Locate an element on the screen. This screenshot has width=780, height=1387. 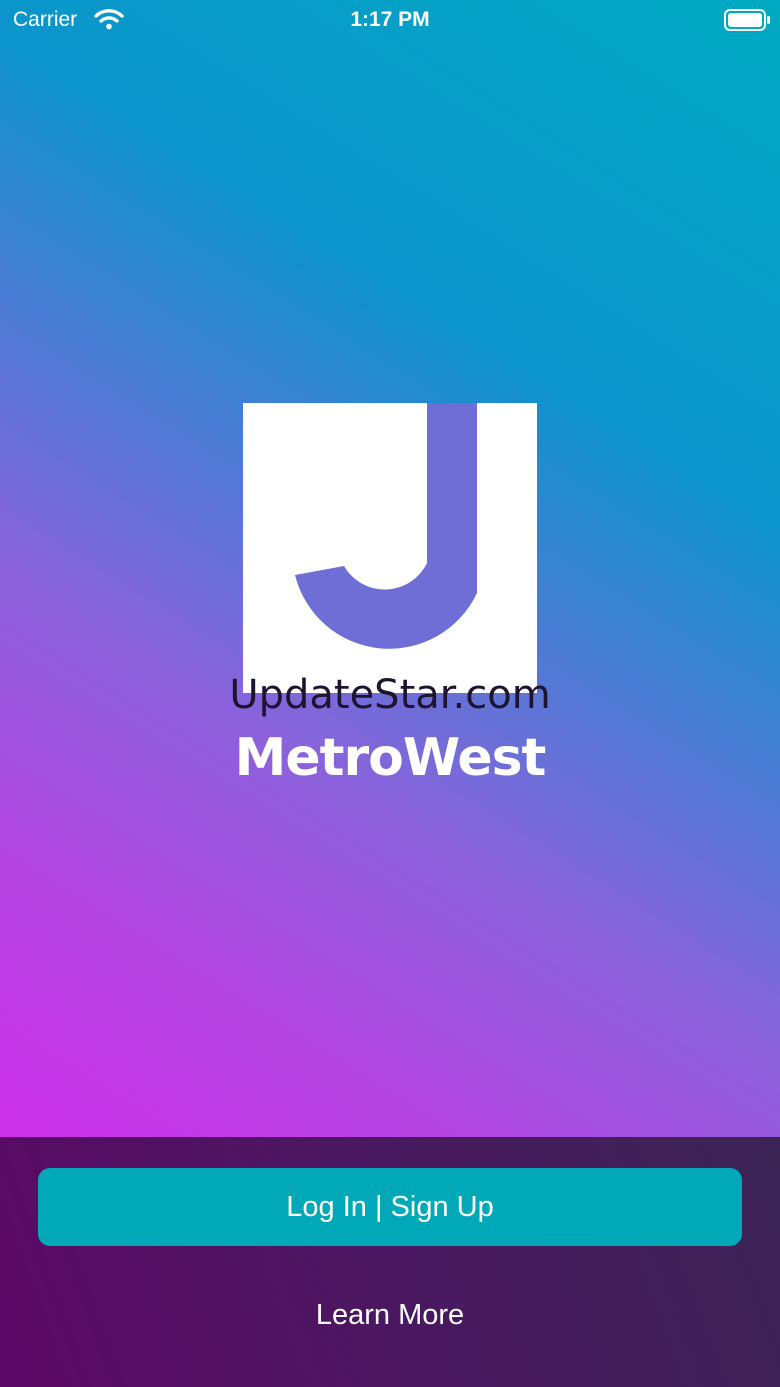
login-signup-button: Log In | Sign Up is located at coordinates (390, 1207).